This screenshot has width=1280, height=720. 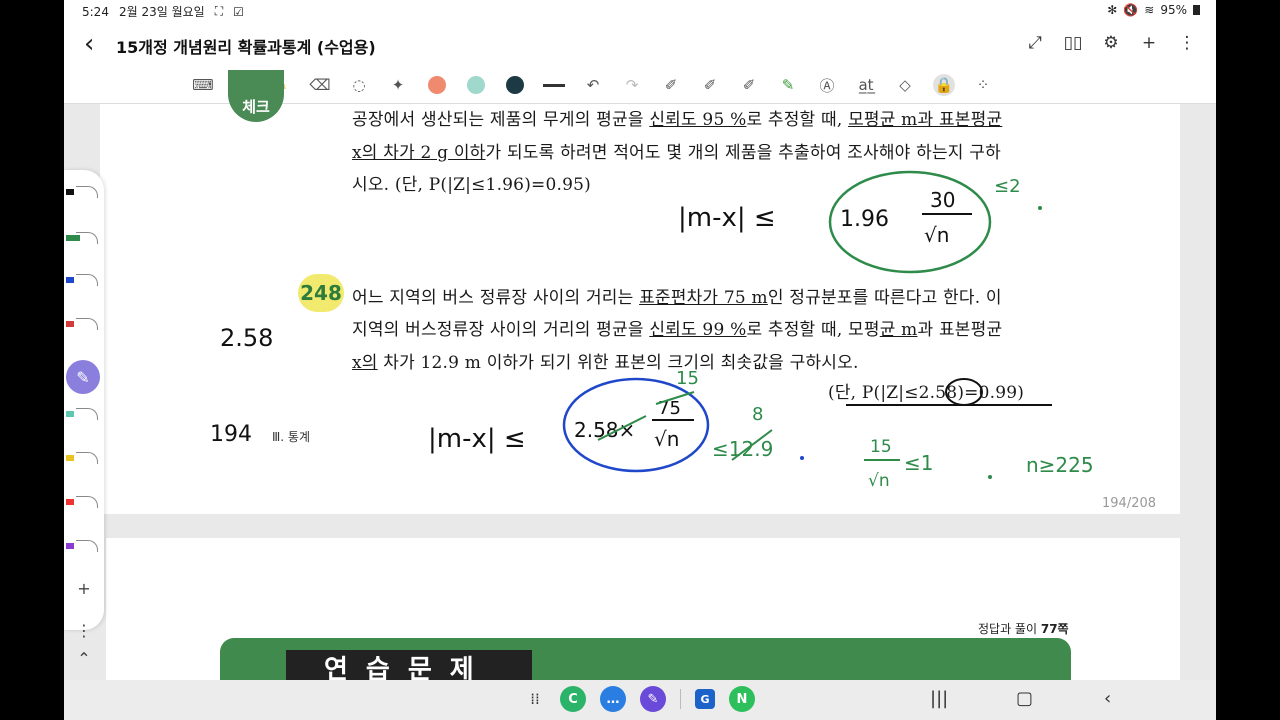 What do you see at coordinates (476, 85) in the screenshot?
I see `color-swatch-mint` at bounding box center [476, 85].